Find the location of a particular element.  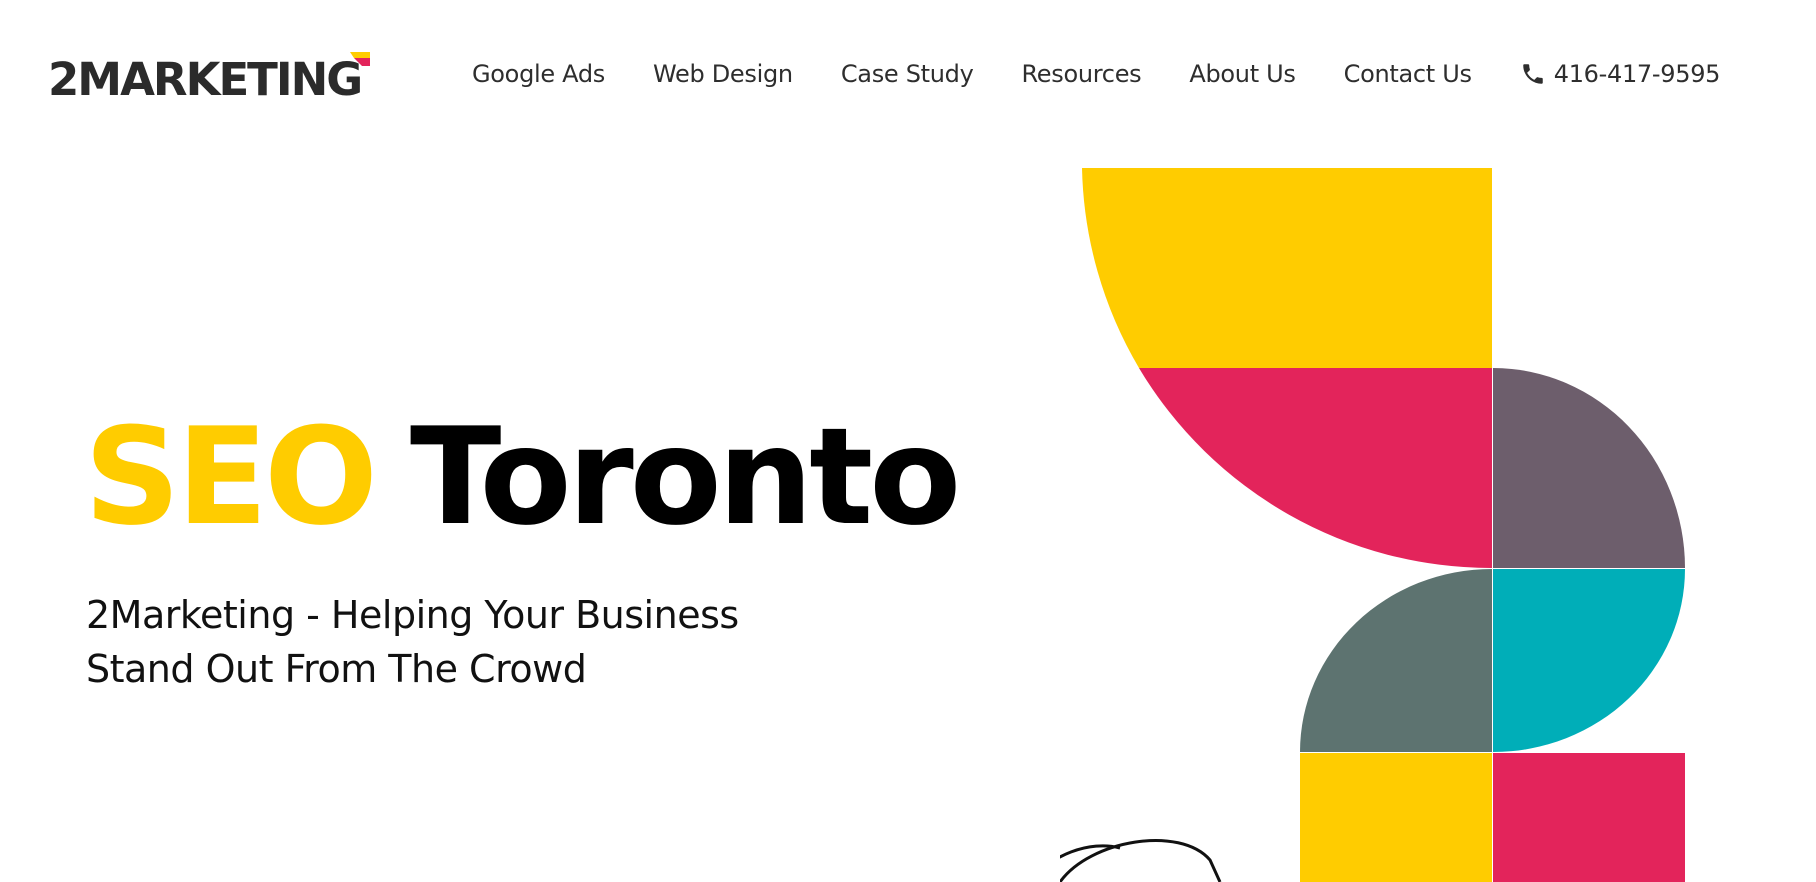

brand-logo: 2MARKETING is located at coordinates (209, 80).